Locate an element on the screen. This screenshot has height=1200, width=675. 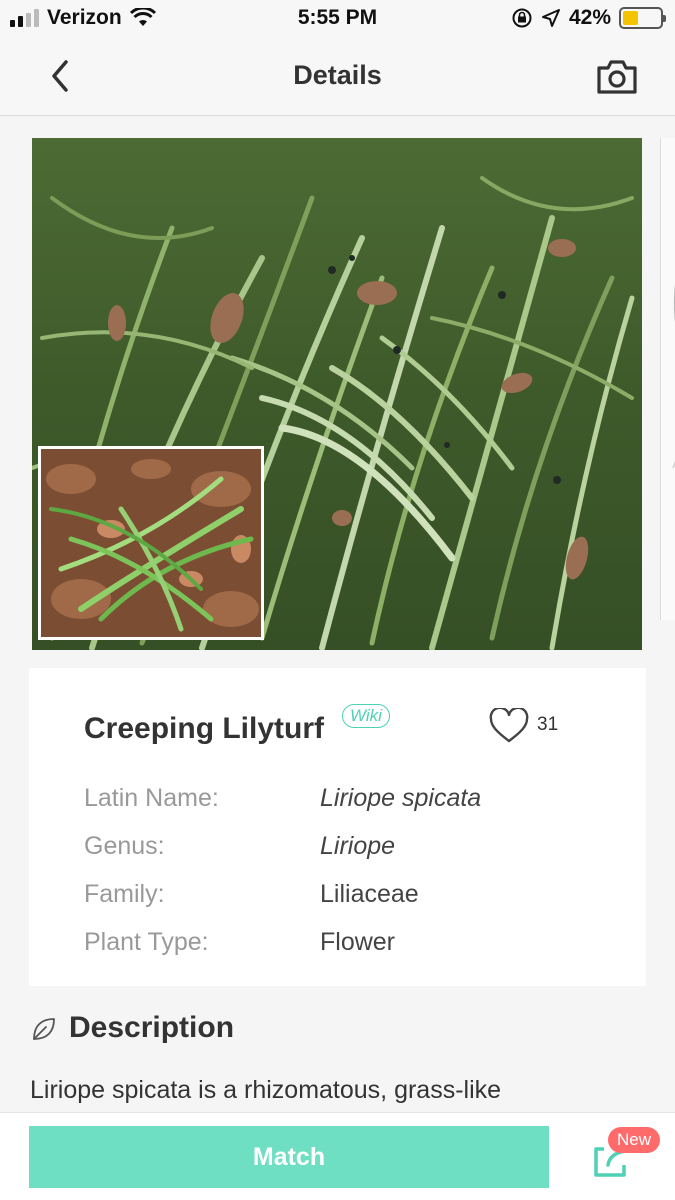
wiki-link: Wiki is located at coordinates (366, 716).